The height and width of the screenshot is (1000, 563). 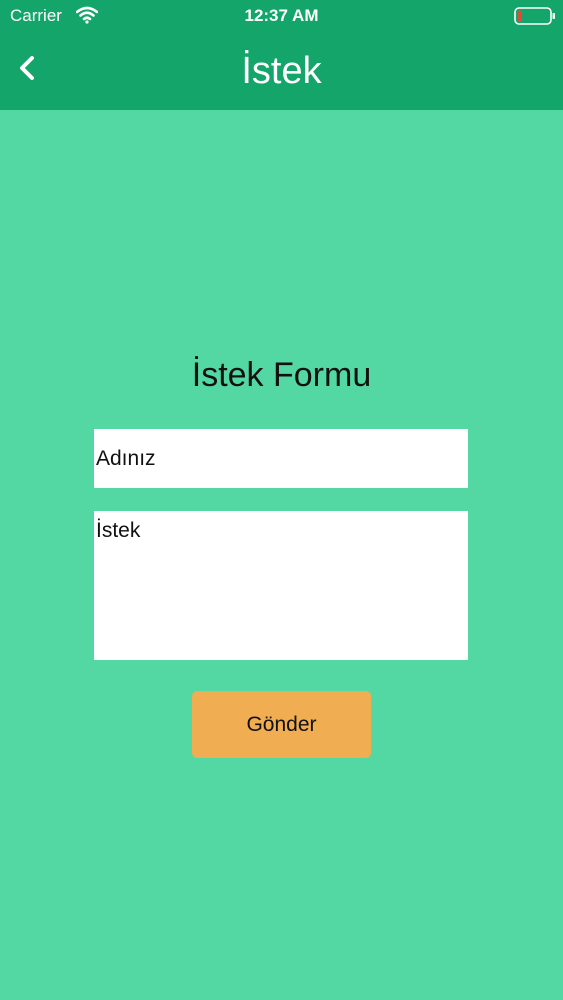 I want to click on form-title: İstek Formu, so click(x=281, y=375).